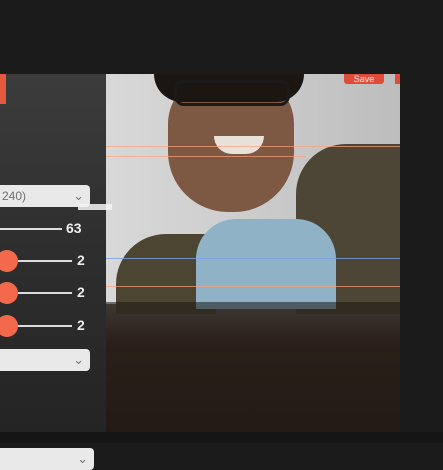 The width and height of the screenshot is (443, 470). Describe the element at coordinates (232, 93) in the screenshot. I see `glasses` at that location.